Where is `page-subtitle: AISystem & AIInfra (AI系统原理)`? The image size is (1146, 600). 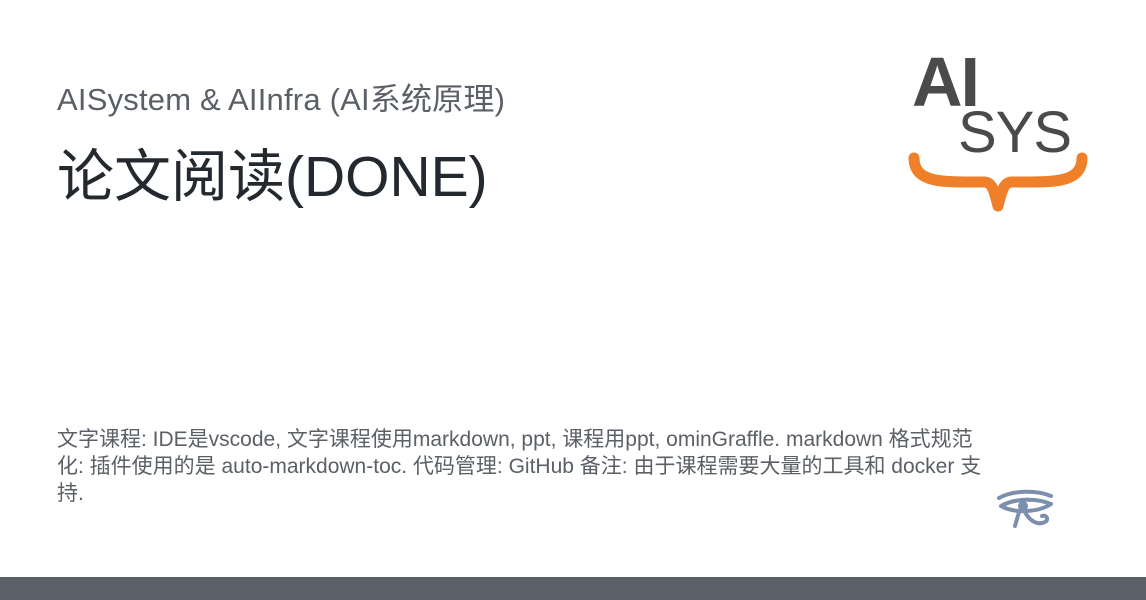 page-subtitle: AISystem & AIInfra (AI系统原理) is located at coordinates (281, 99).